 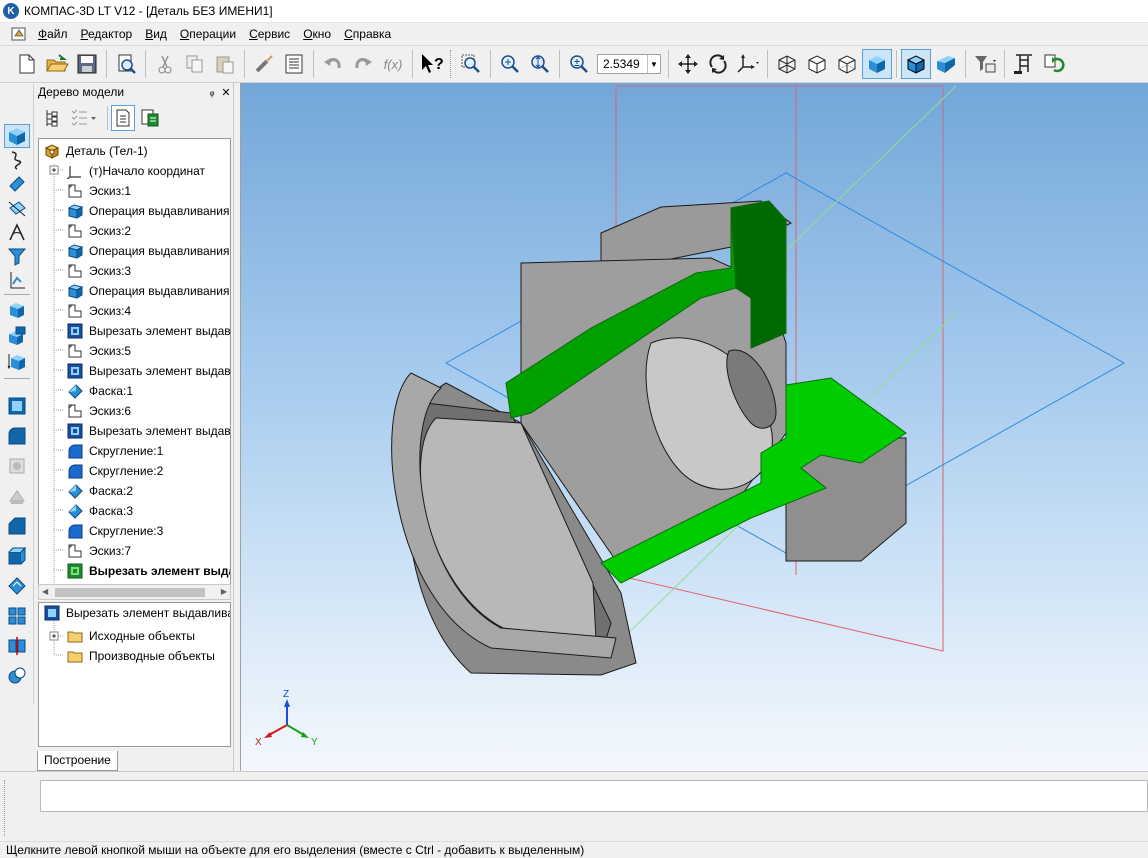 I want to click on shaded-edges-icon, so click(x=916, y=64).